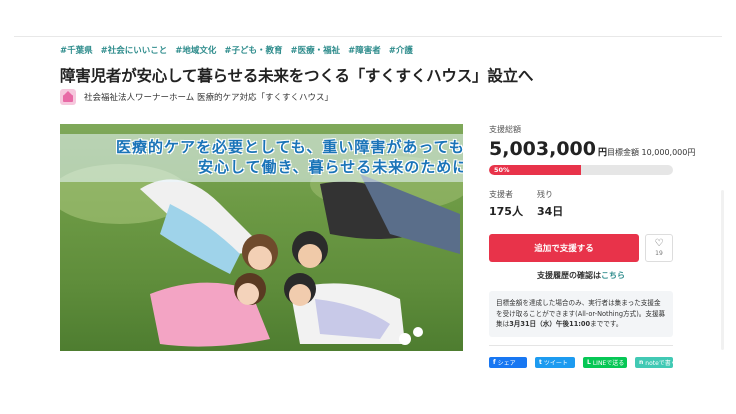 This screenshot has width=736, height=414. Describe the element at coordinates (581, 170) in the screenshot. I see `progress-bar: 50%` at that location.